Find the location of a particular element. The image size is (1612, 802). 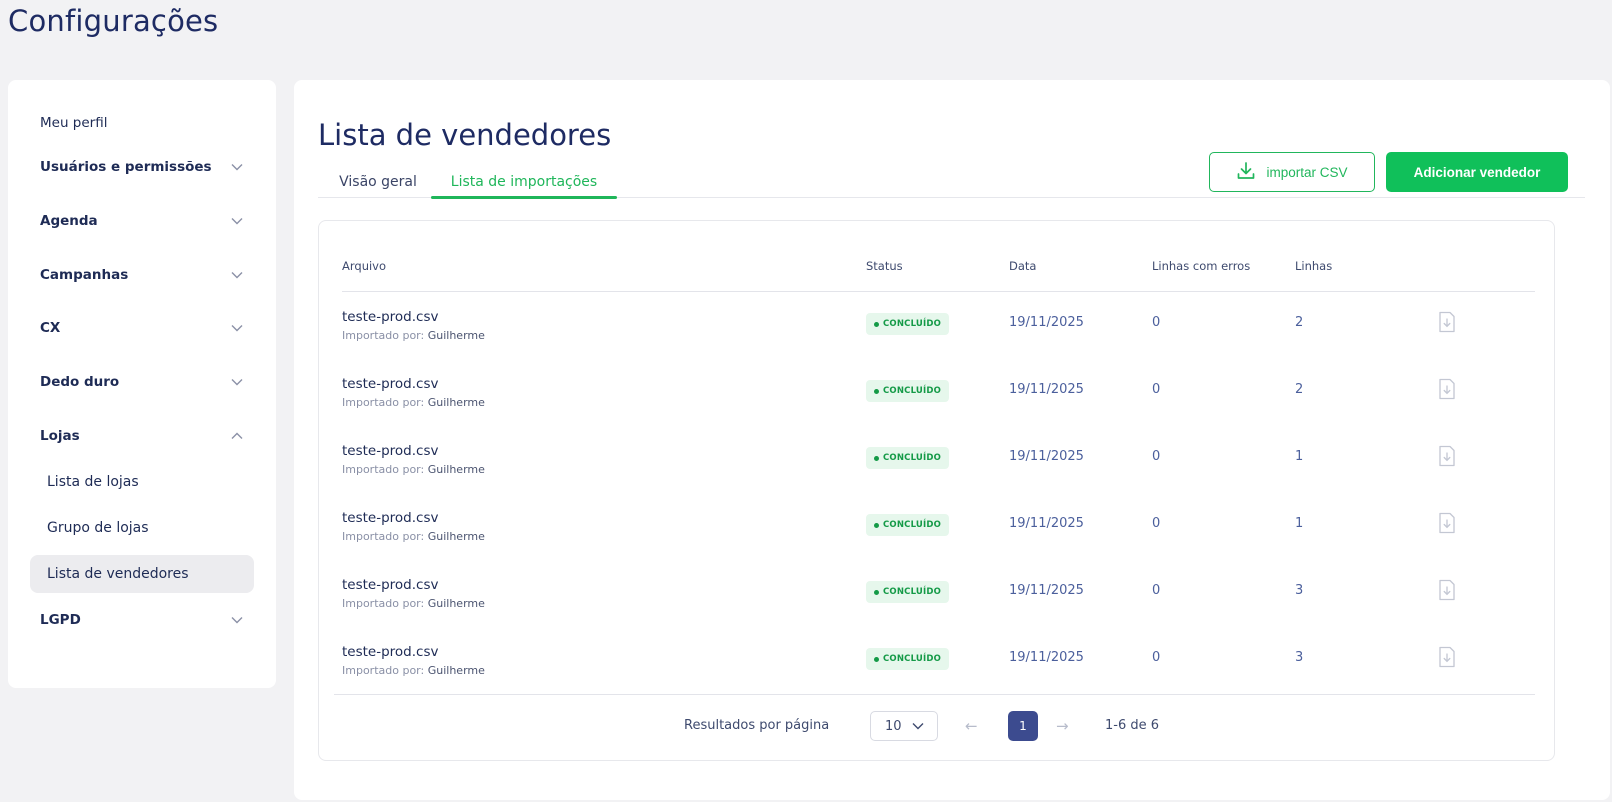

section-title: Lista de vendedores is located at coordinates (465, 135).